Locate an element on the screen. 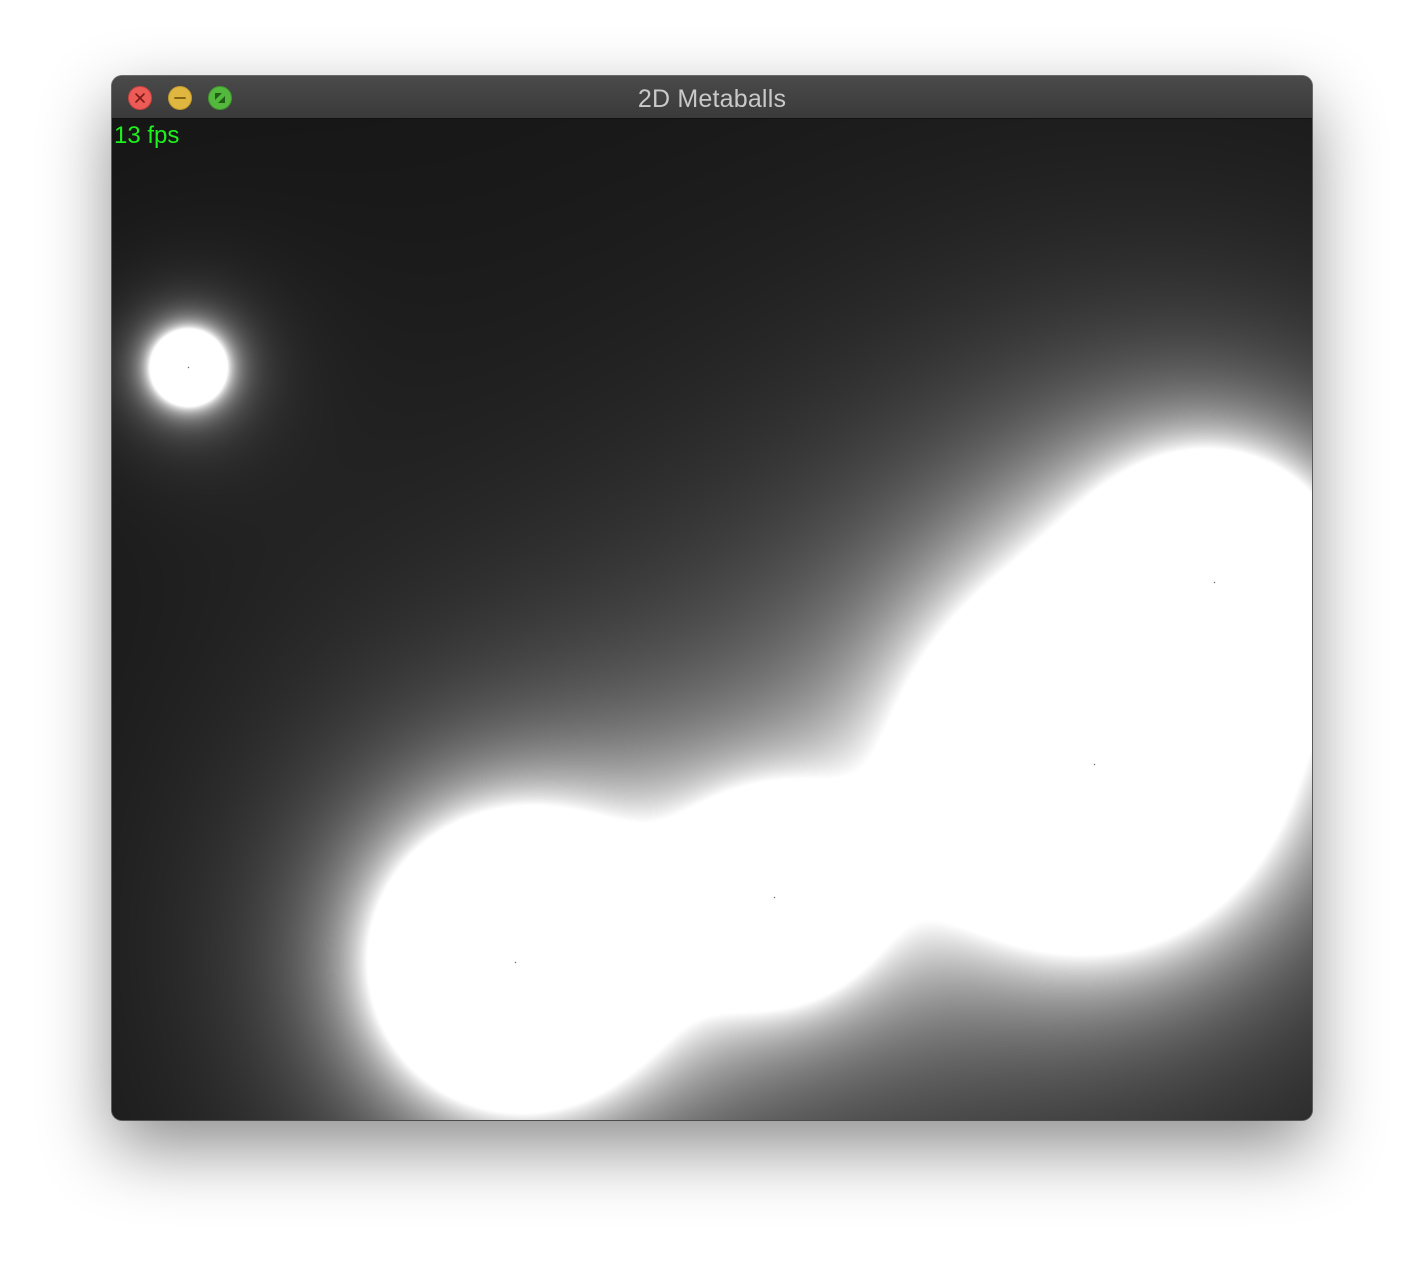 The image size is (1424, 1268). fps-counter: 13 fps is located at coordinates (147, 135).